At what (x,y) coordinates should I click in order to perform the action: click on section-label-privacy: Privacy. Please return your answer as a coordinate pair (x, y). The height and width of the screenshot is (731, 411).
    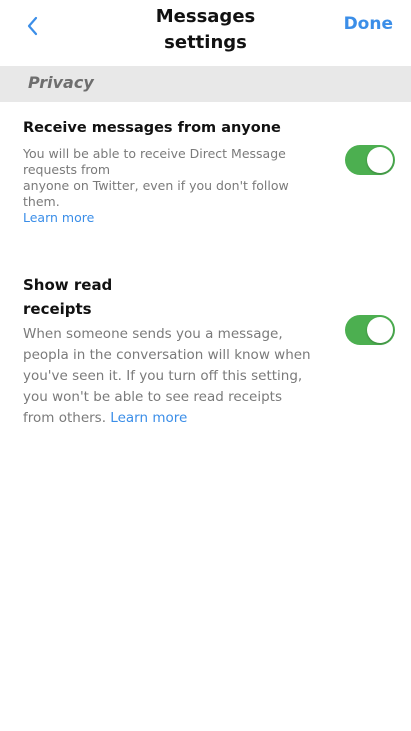
    Looking at the image, I should click on (61, 82).